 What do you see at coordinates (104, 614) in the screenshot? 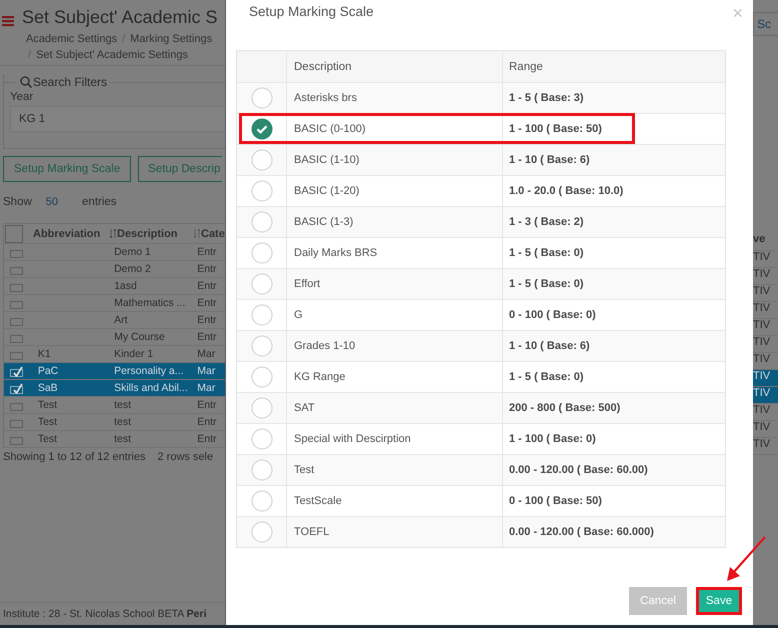
I see `institute-info: Institute : 28 - St. Nicolas School BETA Peri` at bounding box center [104, 614].